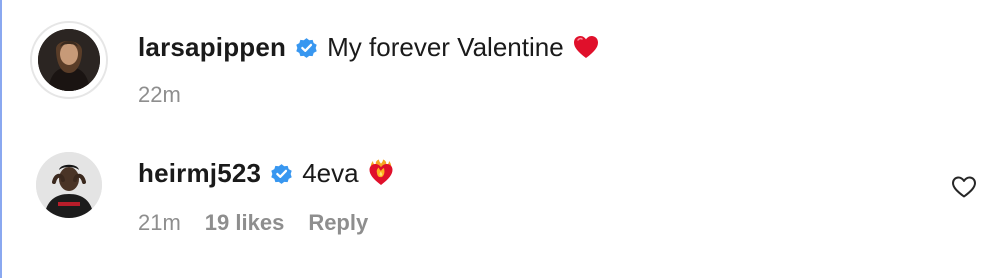 This screenshot has height=278, width=1001. What do you see at coordinates (199, 173) in the screenshot?
I see `username: heirmj523` at bounding box center [199, 173].